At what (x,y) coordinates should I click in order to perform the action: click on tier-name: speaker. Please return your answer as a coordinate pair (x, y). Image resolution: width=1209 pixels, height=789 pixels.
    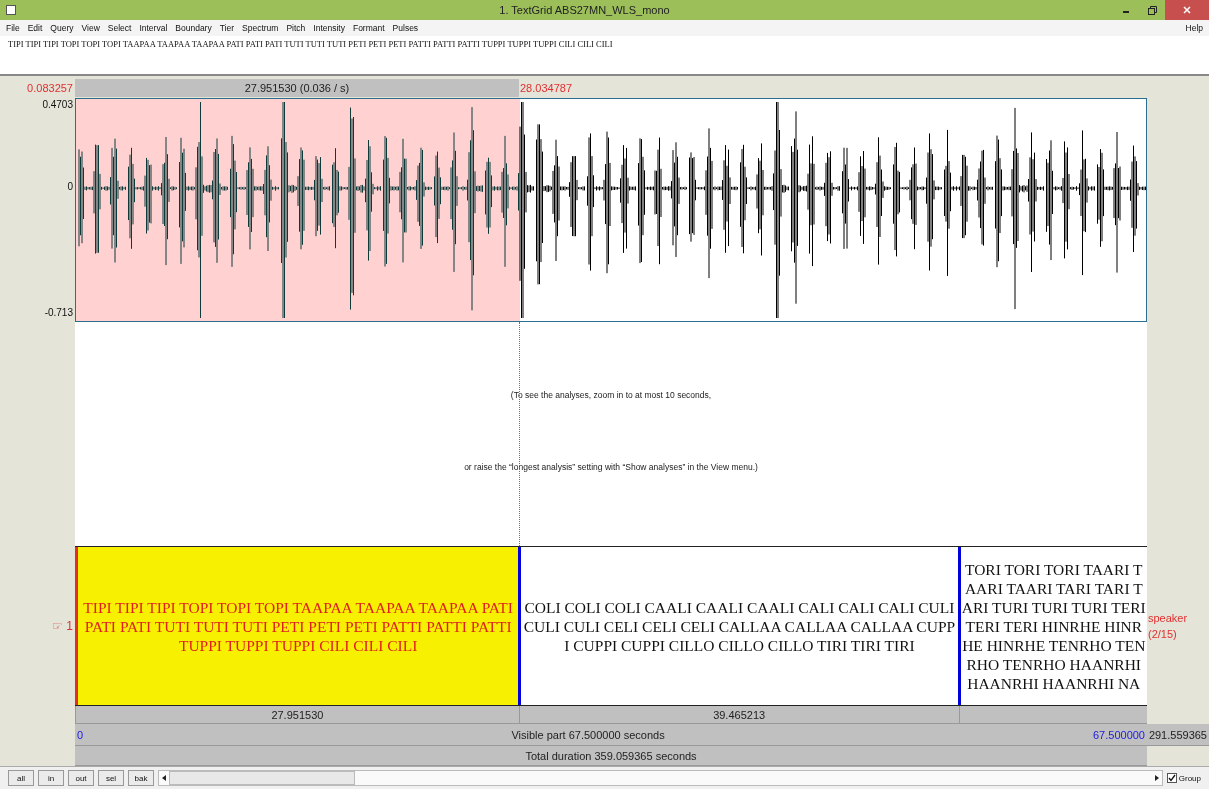
    Looking at the image, I should click on (1168, 618).